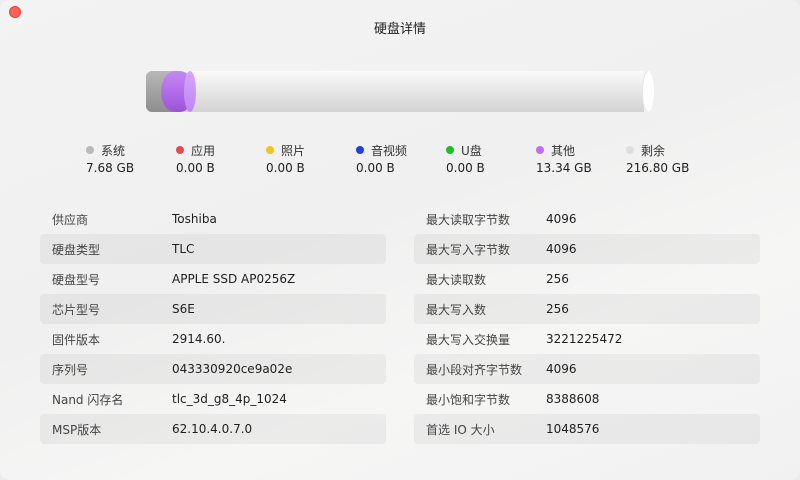 The width and height of the screenshot is (800, 480). I want to click on usb-dot-icon, so click(450, 150).